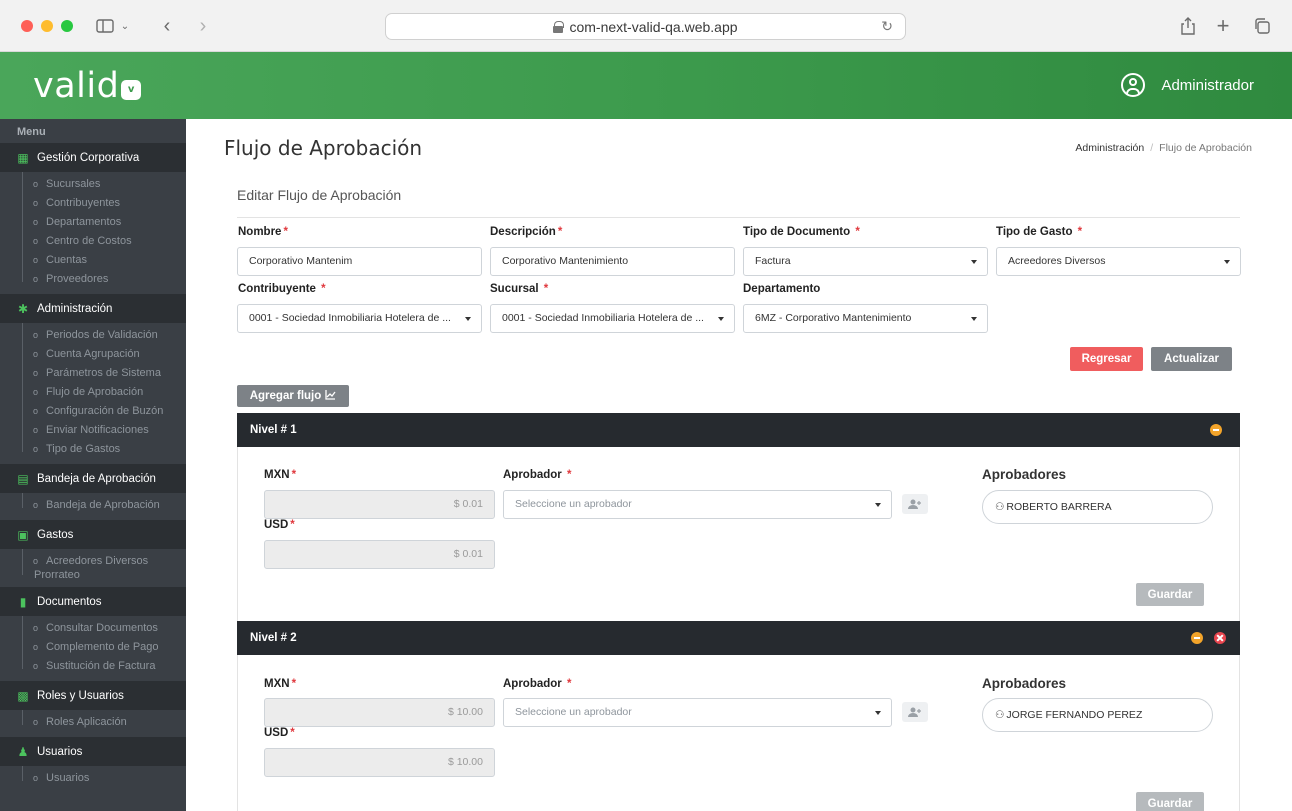 This screenshot has height=811, width=1292. Describe the element at coordinates (559, 27) in the screenshot. I see `lock-icon` at that location.